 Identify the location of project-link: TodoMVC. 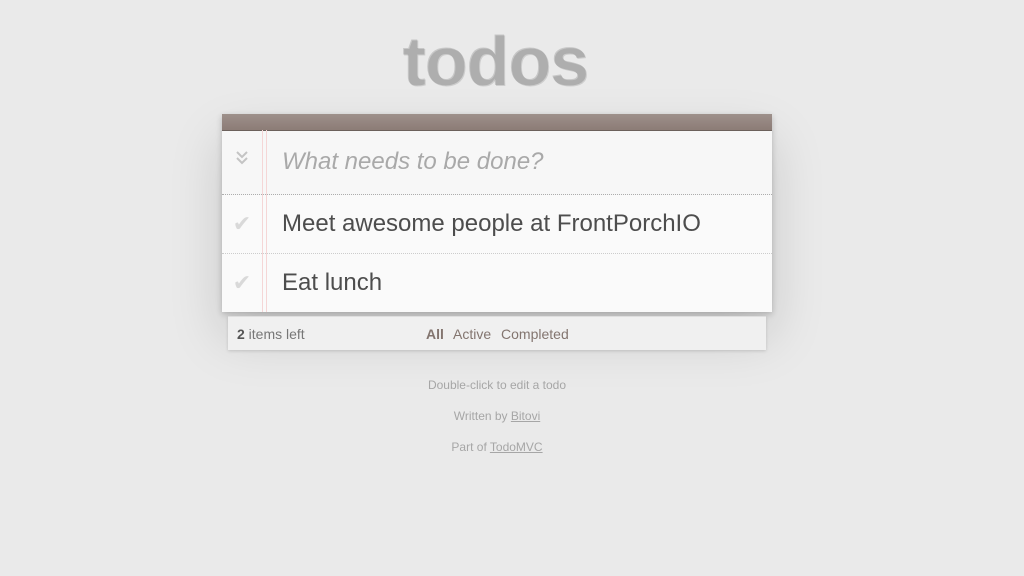
(516, 447).